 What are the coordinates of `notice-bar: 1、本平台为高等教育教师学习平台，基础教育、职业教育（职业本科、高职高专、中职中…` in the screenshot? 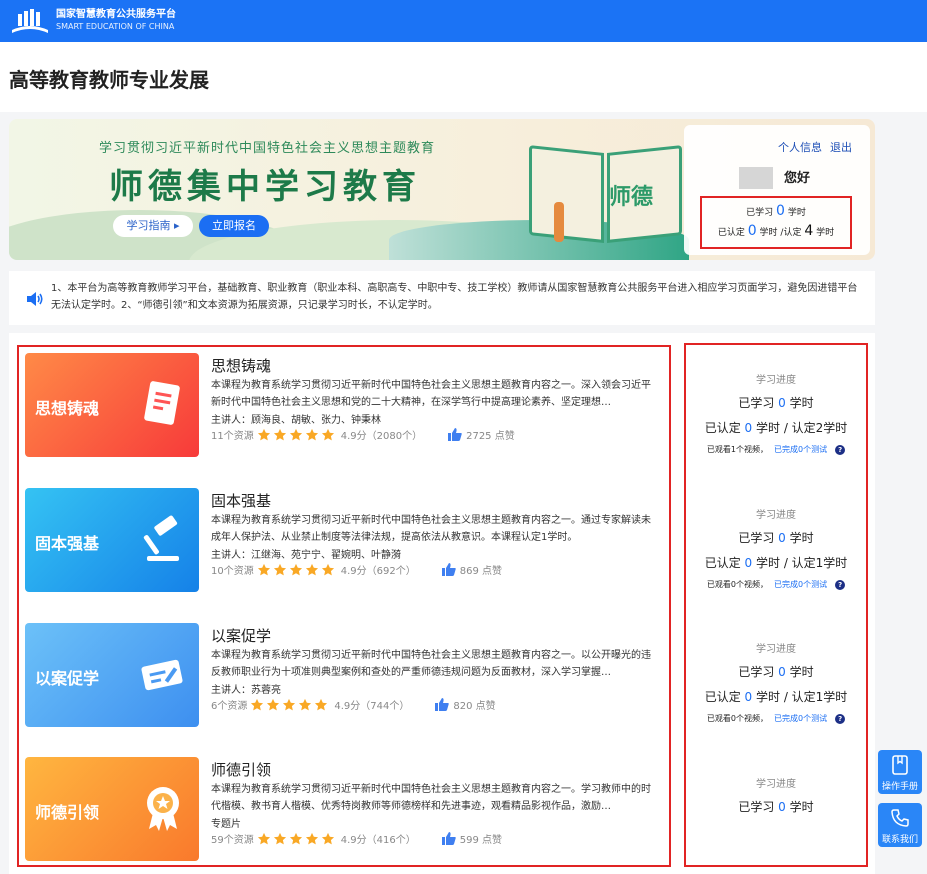 It's located at (442, 298).